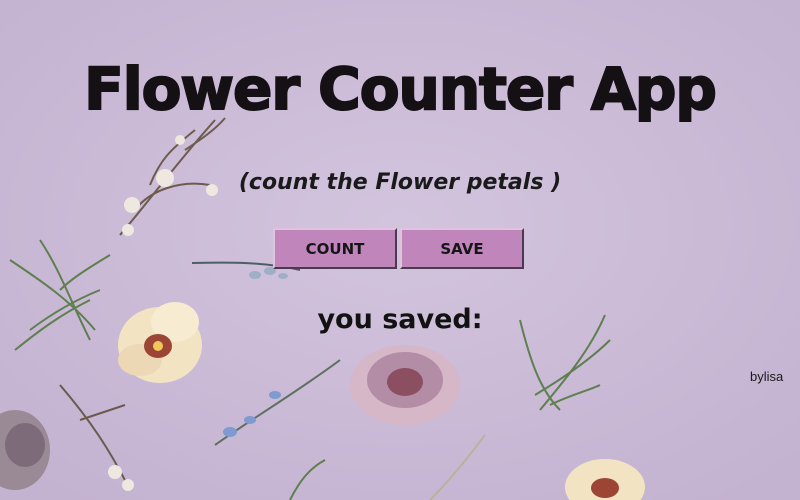 The width and height of the screenshot is (800, 500). What do you see at coordinates (767, 376) in the screenshot?
I see `credit-text: bylisa` at bounding box center [767, 376].